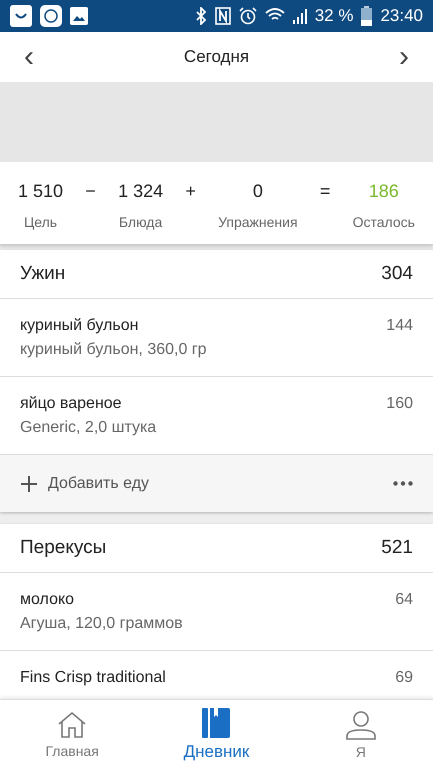  Describe the element at coordinates (216, 723) in the screenshot. I see `book-icon` at that location.